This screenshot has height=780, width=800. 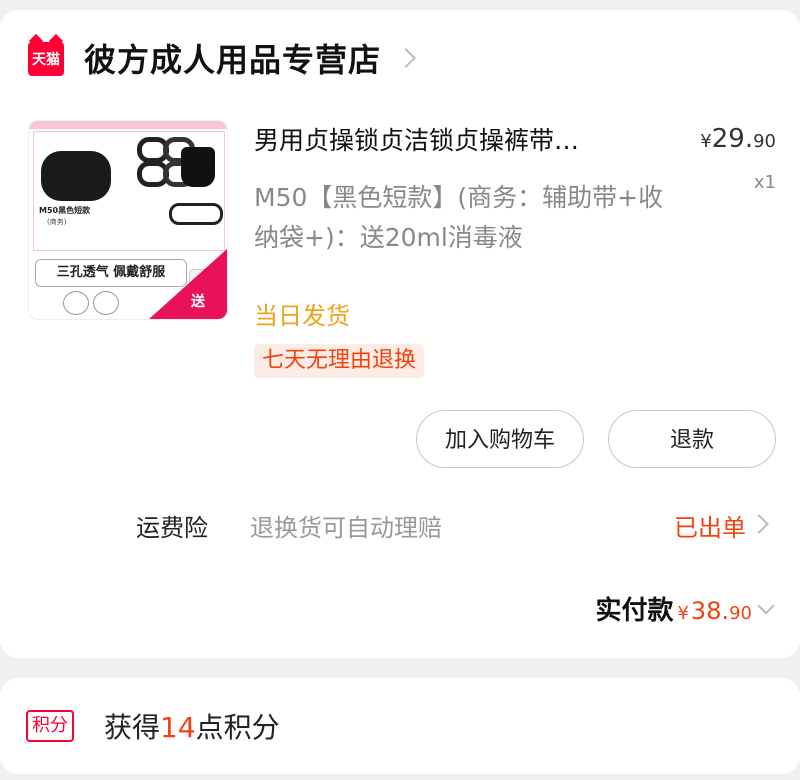 I want to click on storage-bag-graphic, so click(x=198, y=167).